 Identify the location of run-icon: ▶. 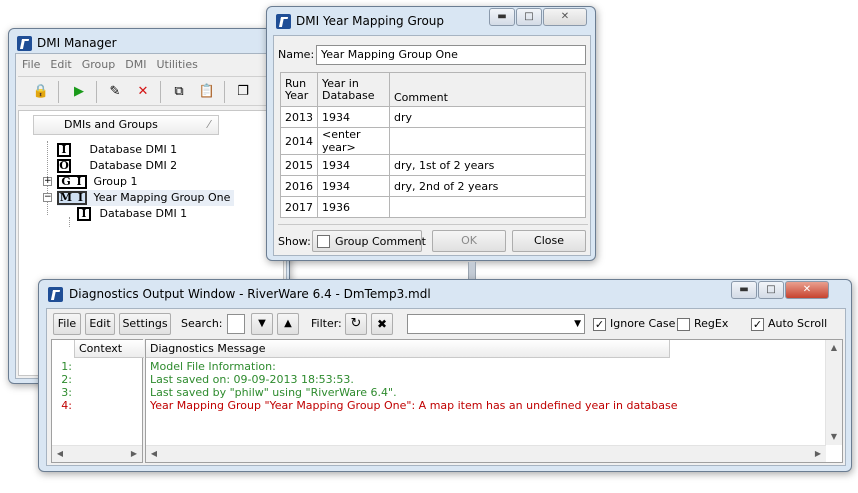
(79, 92).